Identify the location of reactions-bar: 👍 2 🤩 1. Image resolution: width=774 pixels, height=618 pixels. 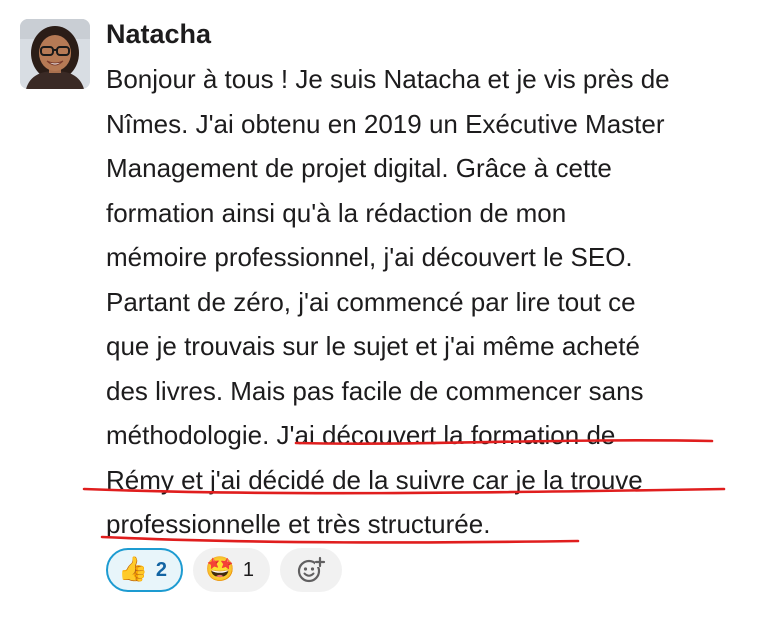
(224, 570).